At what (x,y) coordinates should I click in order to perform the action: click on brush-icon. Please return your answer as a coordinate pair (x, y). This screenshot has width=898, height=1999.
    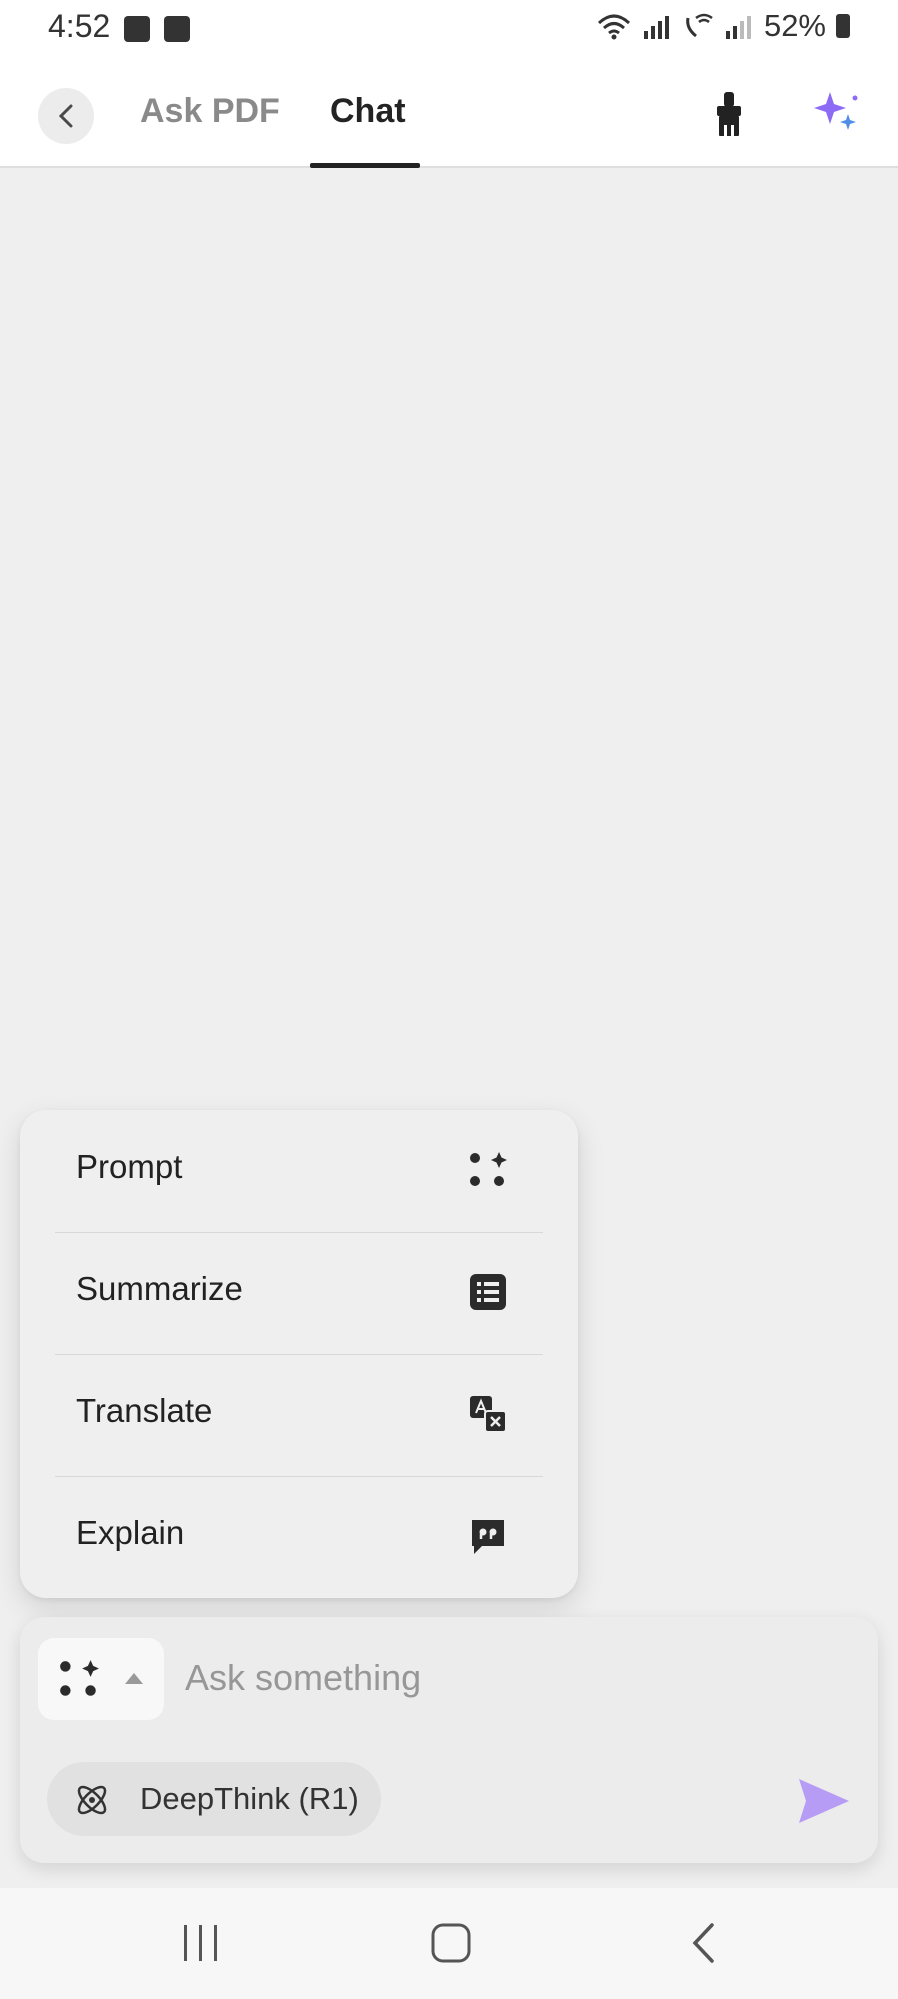
    Looking at the image, I should click on (729, 114).